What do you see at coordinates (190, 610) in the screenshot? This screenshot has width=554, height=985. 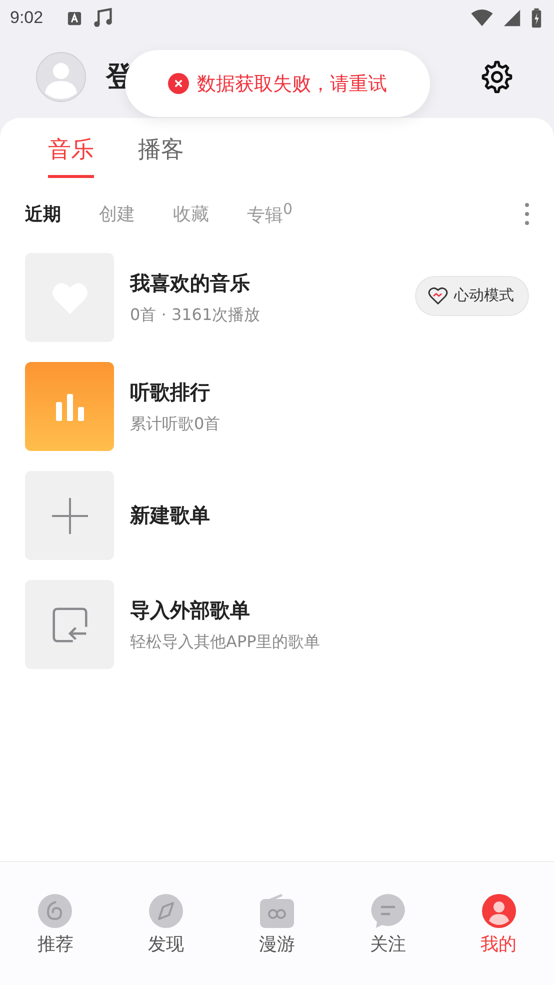 I see `playlist-title: 导入外部歌单` at bounding box center [190, 610].